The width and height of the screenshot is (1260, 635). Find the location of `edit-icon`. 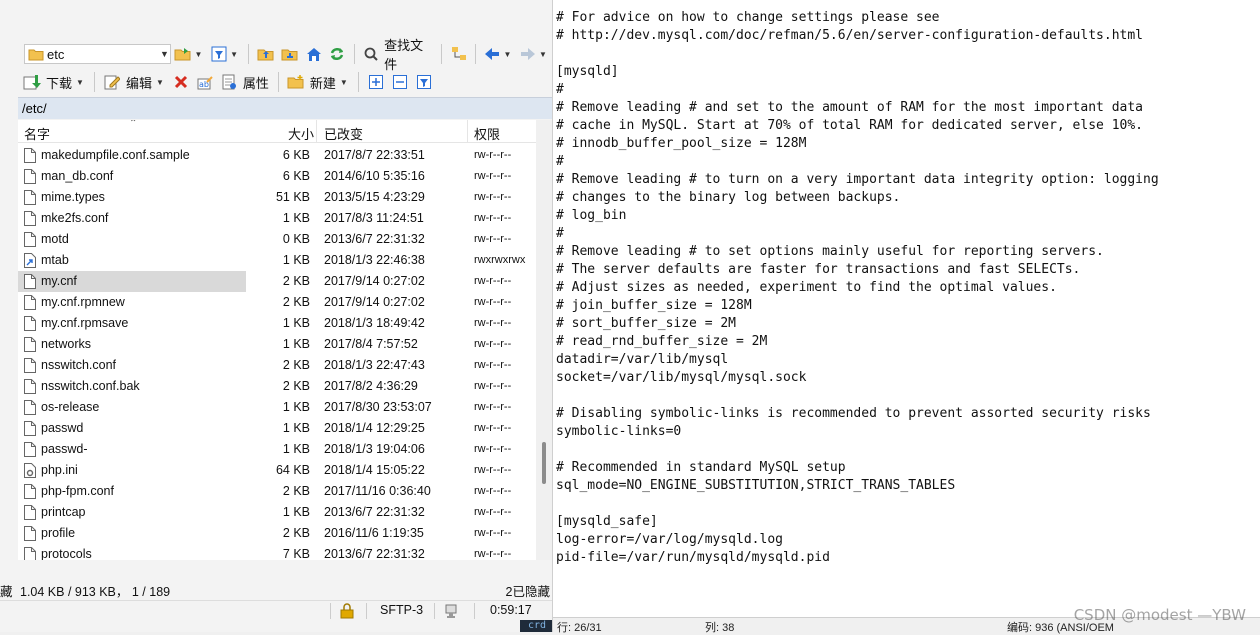

edit-icon is located at coordinates (112, 82).